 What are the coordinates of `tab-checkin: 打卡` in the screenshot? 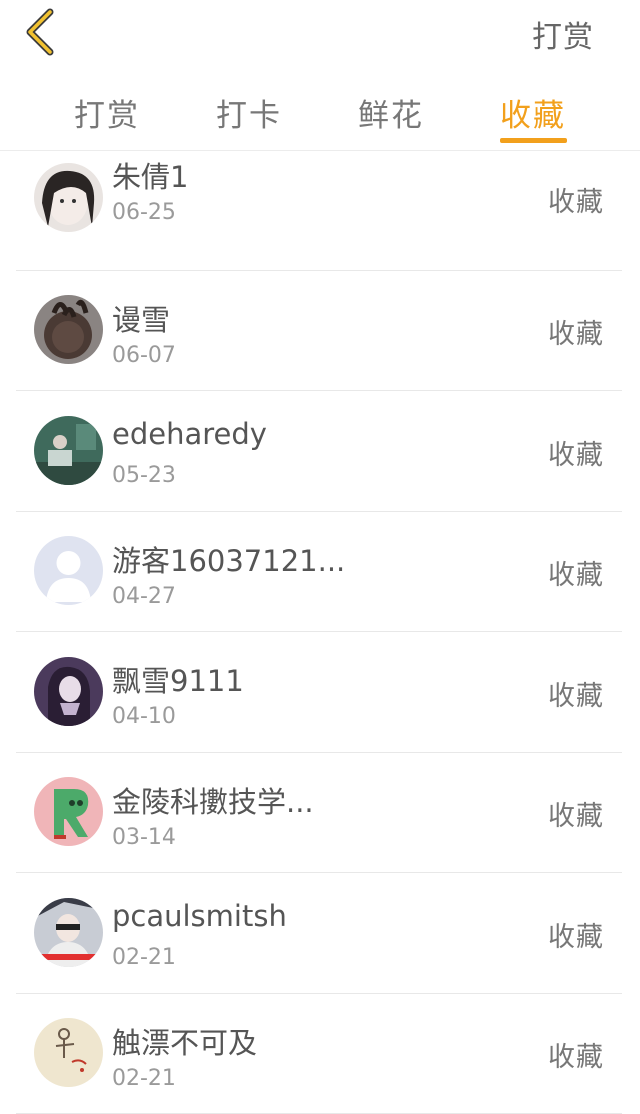 It's located at (249, 112).